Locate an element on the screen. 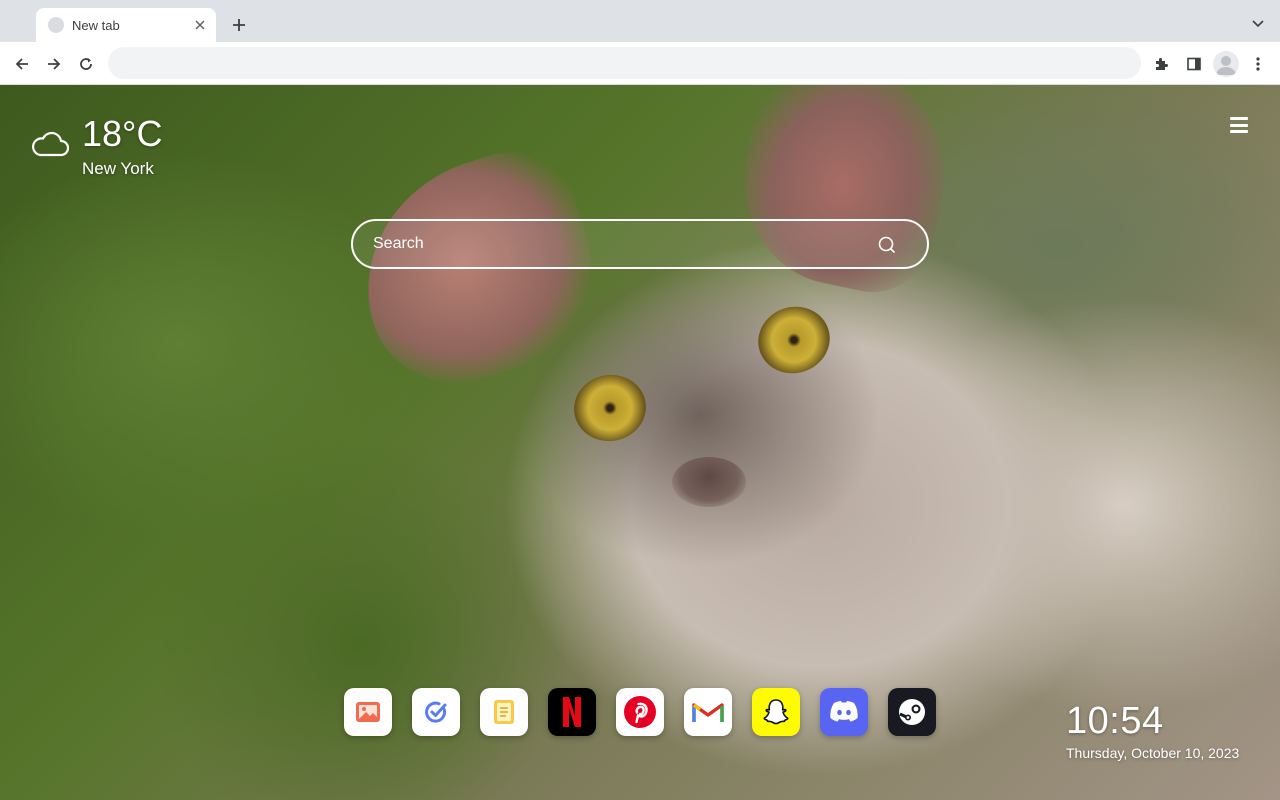  gmail-icon is located at coordinates (708, 712).